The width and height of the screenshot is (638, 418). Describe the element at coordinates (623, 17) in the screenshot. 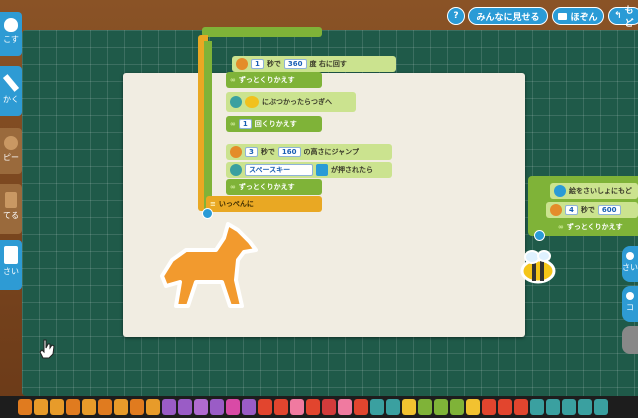

I see `back-button: ↰ もど` at that location.